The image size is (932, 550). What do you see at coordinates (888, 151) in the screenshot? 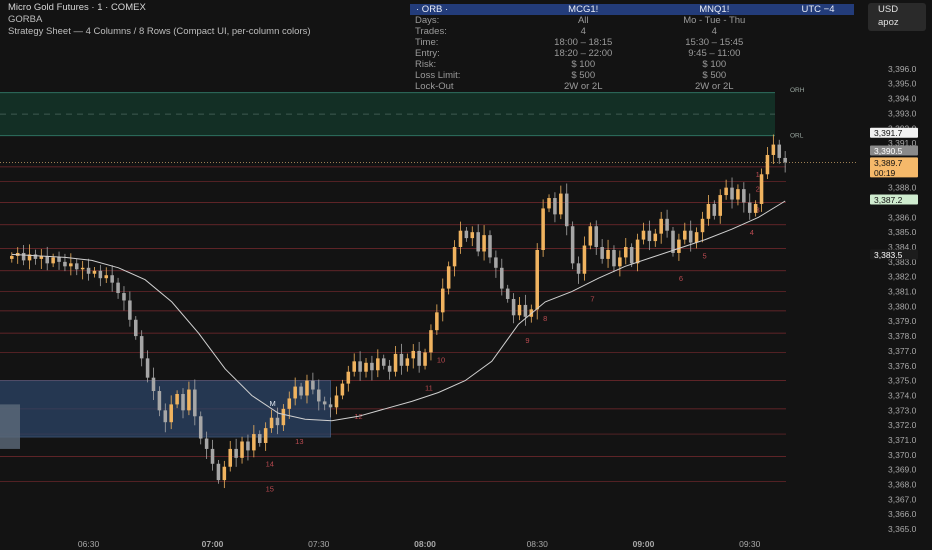
I see `price-label-text: 3,390.5` at bounding box center [888, 151].